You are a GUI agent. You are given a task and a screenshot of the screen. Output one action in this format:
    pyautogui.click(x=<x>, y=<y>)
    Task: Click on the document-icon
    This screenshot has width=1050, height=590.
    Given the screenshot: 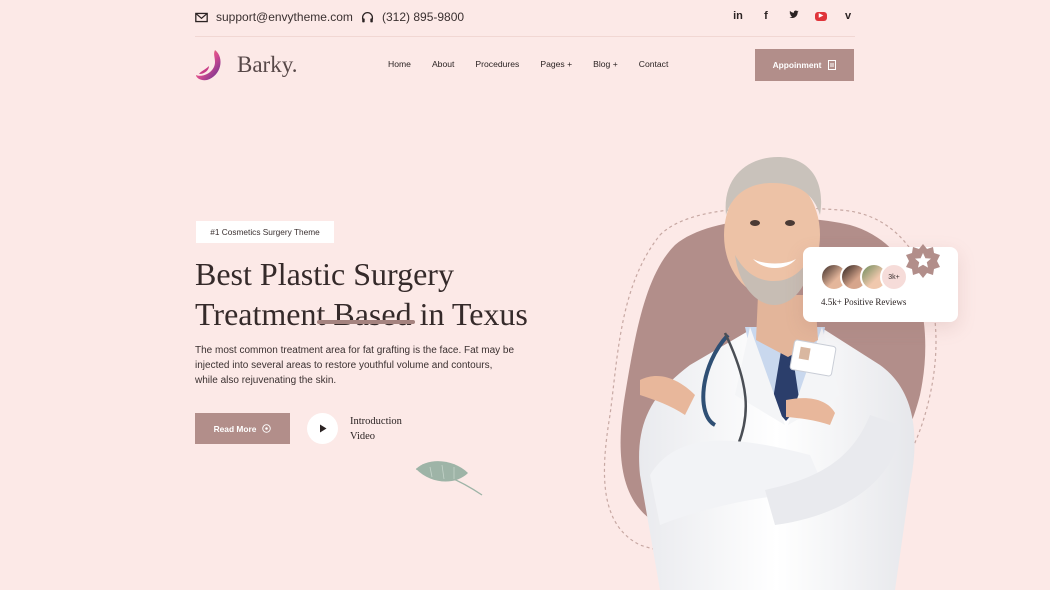 What is the action you would take?
    pyautogui.click(x=832, y=65)
    